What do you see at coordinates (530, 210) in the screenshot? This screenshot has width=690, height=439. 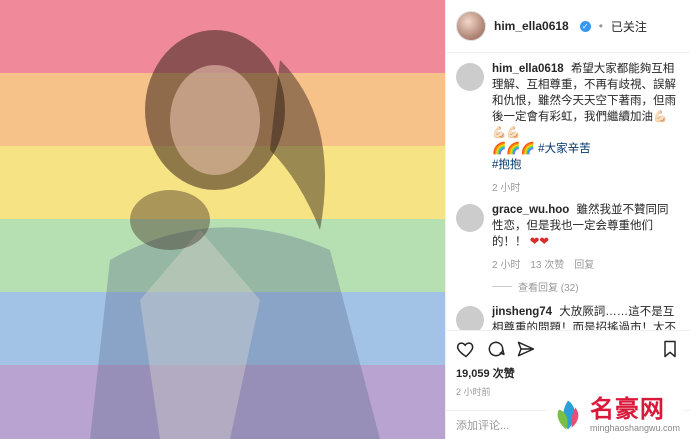 I see `comment-username: grace_wu.hoo` at bounding box center [530, 210].